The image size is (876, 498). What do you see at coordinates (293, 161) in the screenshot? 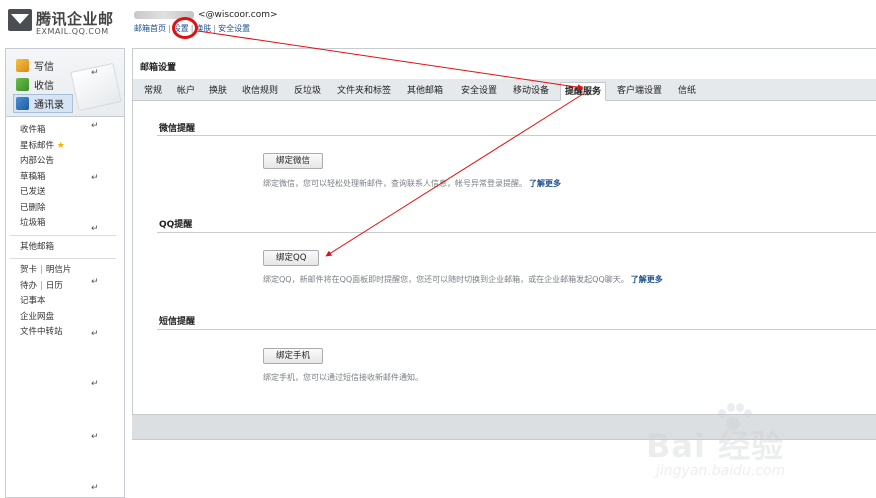
I see `bind-wechat-button: 绑定微信` at bounding box center [293, 161].